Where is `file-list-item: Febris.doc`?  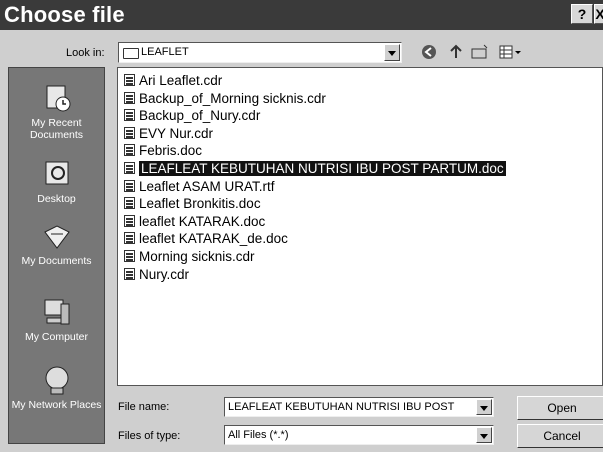
file-list-item: Febris.doc is located at coordinates (163, 150).